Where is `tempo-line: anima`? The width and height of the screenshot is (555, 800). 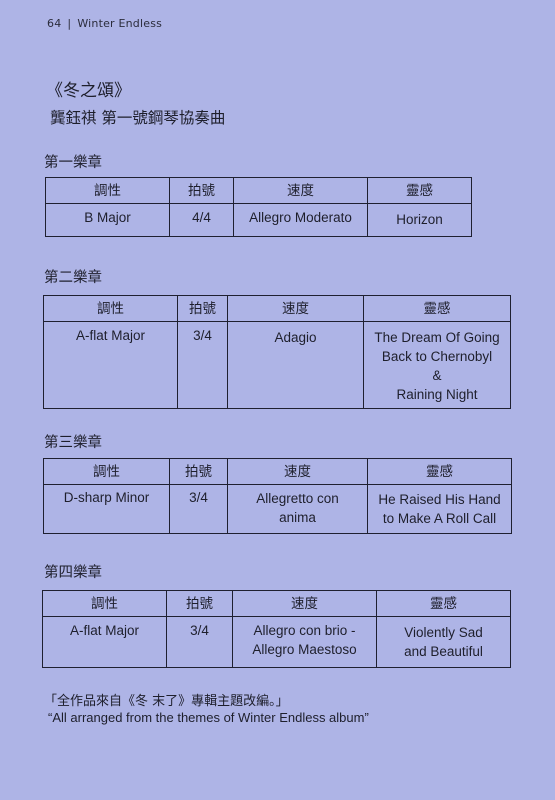 tempo-line: anima is located at coordinates (297, 517).